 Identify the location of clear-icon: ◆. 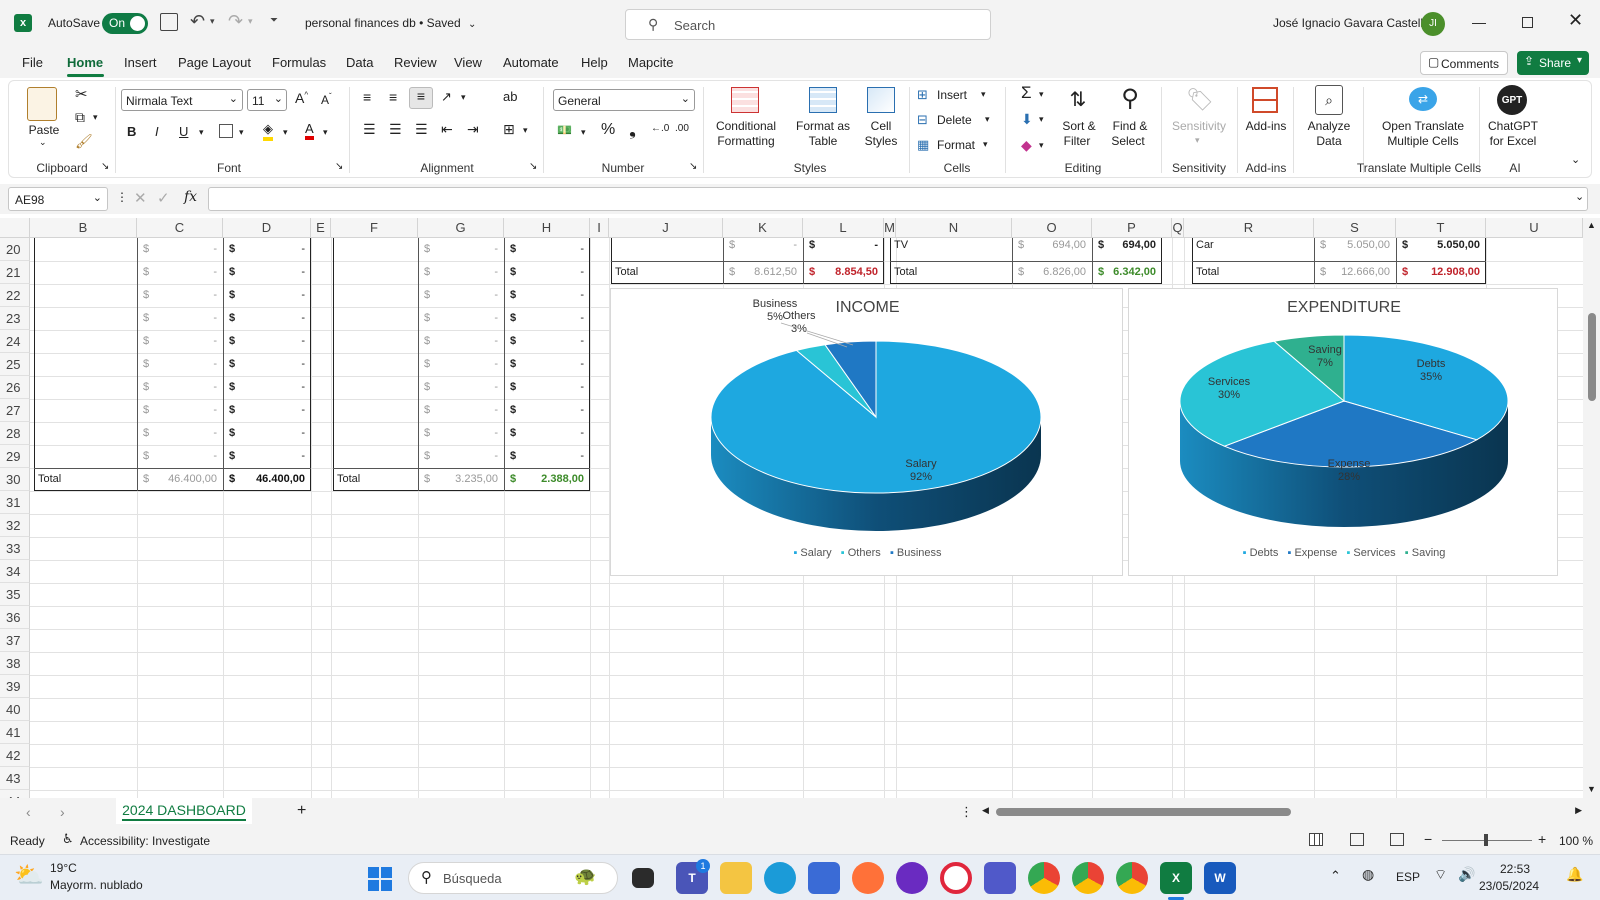
(1026, 145).